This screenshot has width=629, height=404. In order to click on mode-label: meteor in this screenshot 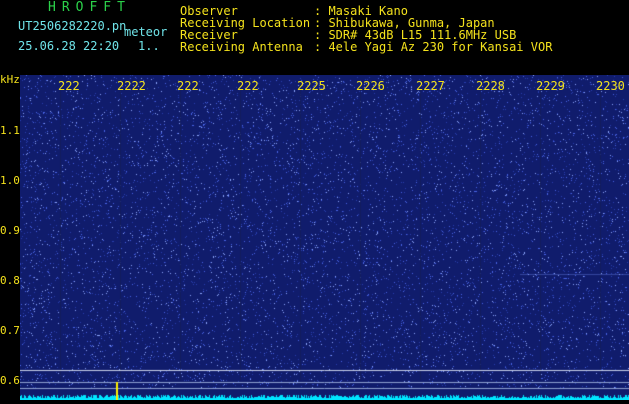, I will do `click(146, 32)`.